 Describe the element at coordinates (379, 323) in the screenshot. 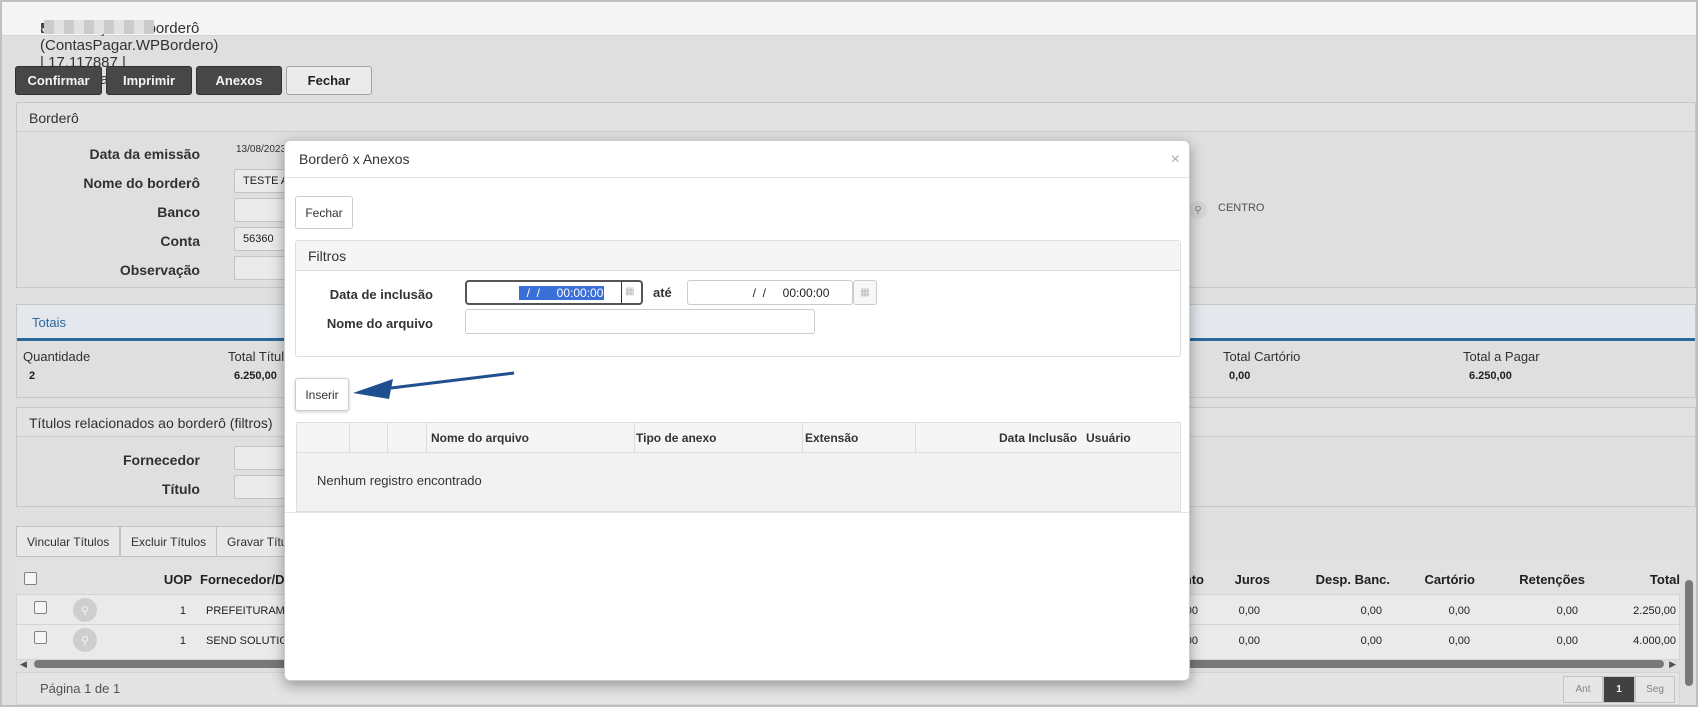

I see `nome-arquivo-label: Nome do arquivo` at that location.